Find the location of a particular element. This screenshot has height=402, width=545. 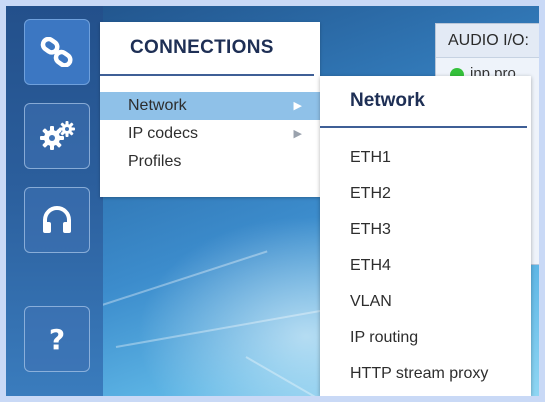

menu-item-ip-codecs: IP codecs ▶ is located at coordinates (210, 134).